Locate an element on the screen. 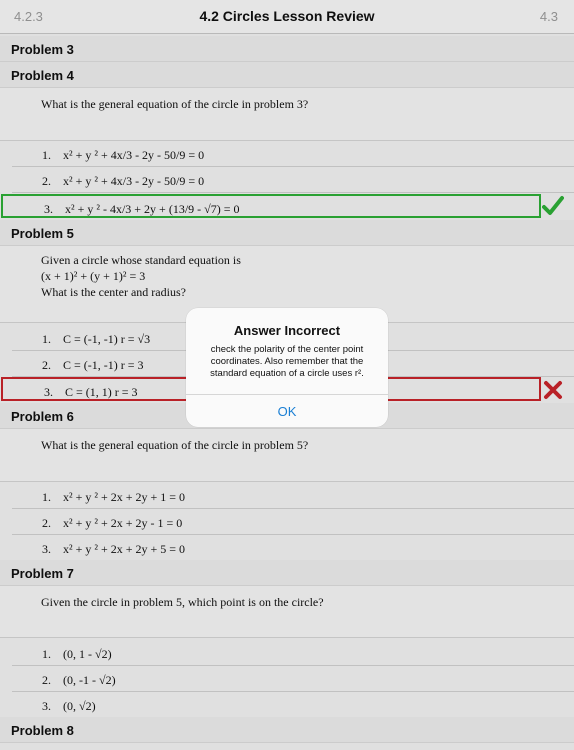 This screenshot has width=574, height=750. alert-title: Answer Incorrect is located at coordinates (287, 330).